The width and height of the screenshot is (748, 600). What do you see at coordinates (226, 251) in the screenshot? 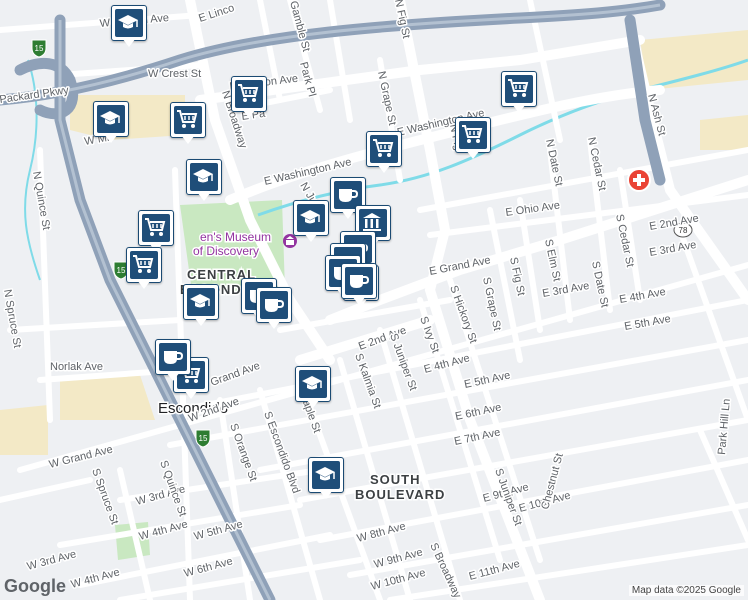
I see `museum-label-2: of Discovery` at bounding box center [226, 251].